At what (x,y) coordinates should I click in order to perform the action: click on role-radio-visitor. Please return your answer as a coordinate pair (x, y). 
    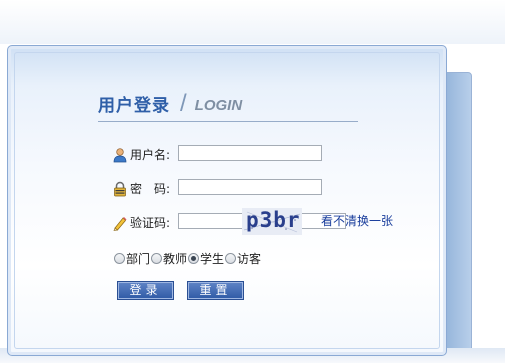
    Looking at the image, I should click on (231, 258).